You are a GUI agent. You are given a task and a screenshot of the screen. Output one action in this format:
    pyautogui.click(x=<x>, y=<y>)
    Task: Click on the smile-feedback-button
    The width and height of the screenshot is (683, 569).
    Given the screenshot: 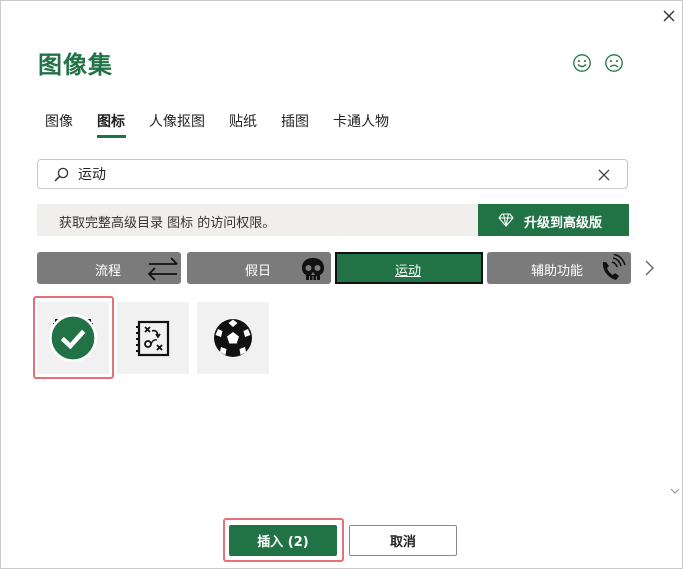 What is the action you would take?
    pyautogui.click(x=582, y=63)
    